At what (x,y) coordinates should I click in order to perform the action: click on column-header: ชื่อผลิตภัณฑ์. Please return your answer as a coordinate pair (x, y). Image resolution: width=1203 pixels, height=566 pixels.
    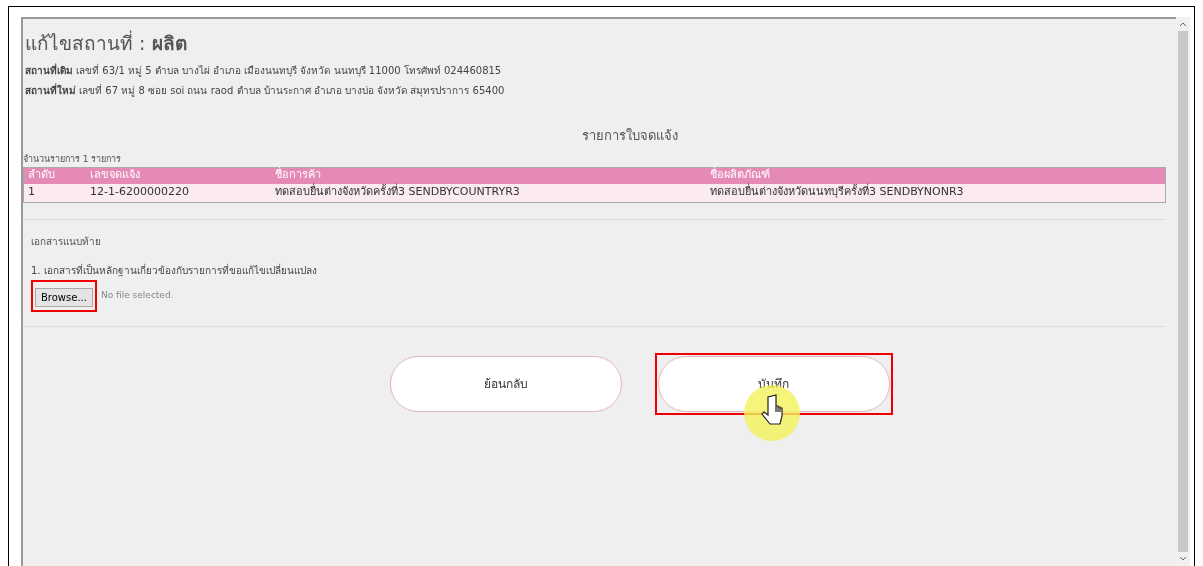
    Looking at the image, I should click on (740, 175).